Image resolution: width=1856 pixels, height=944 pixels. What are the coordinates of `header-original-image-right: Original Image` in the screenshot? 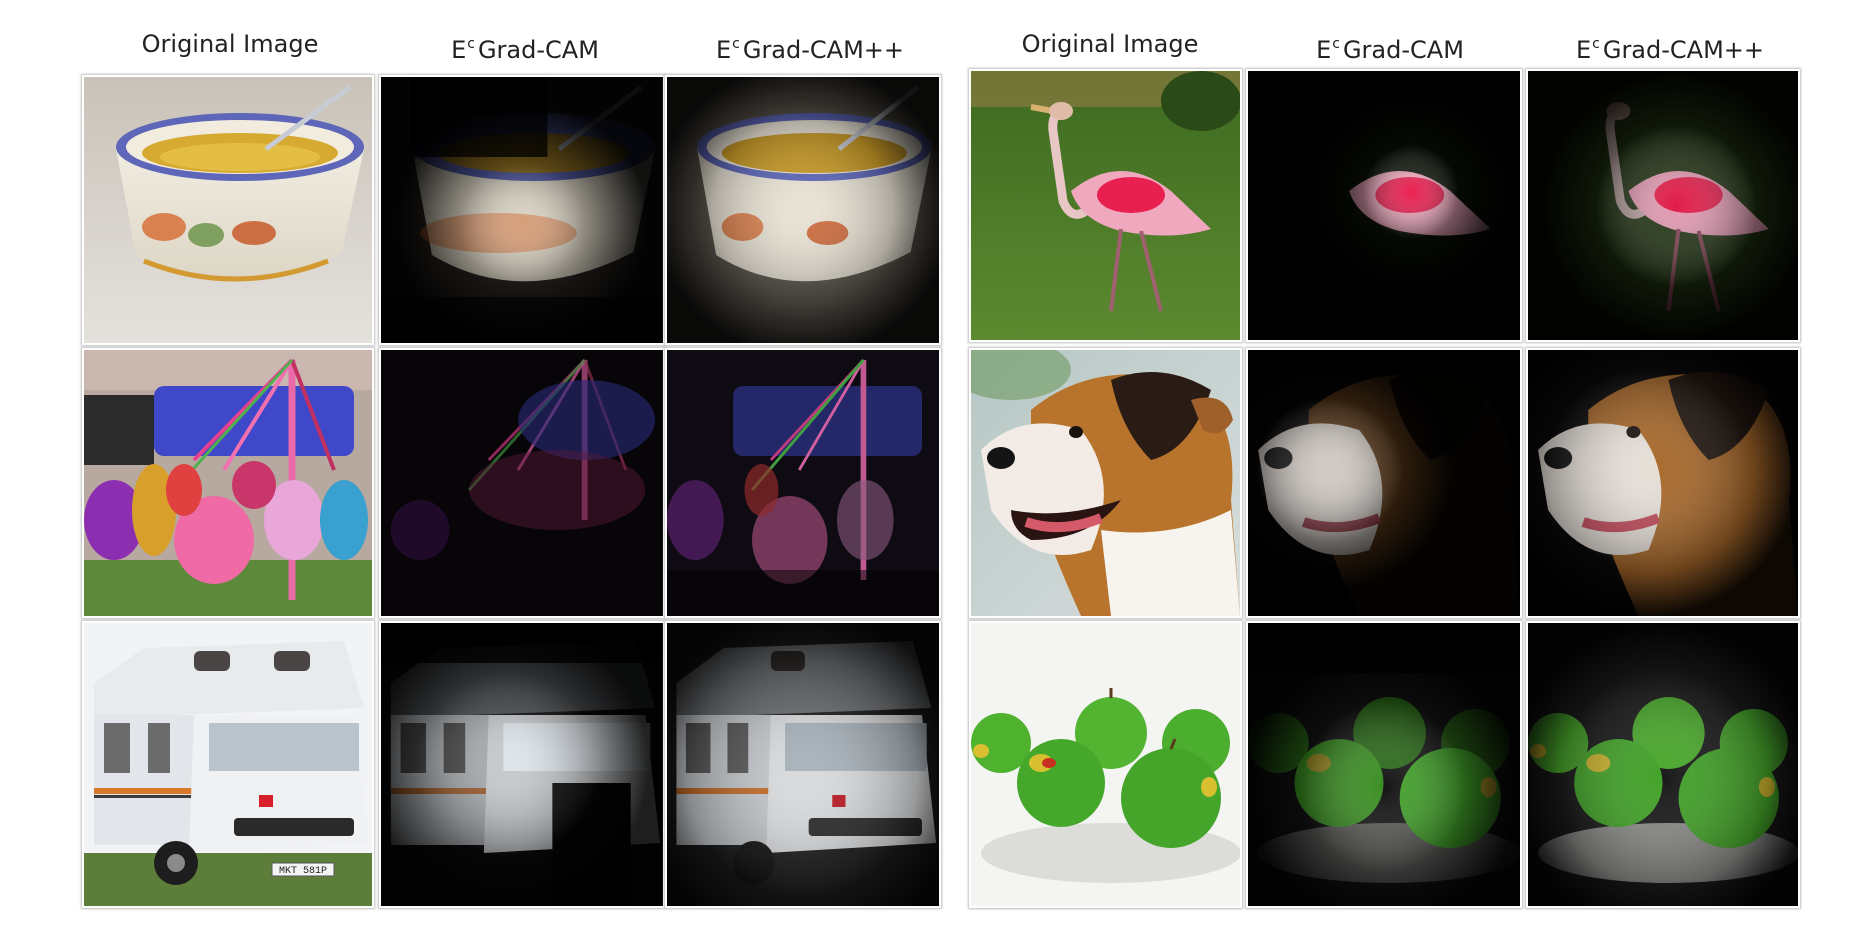 It's located at (1110, 44).